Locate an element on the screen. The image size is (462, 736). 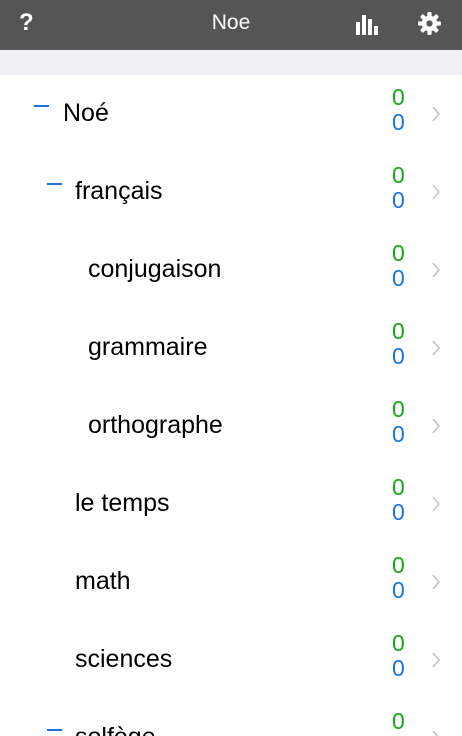
gear-icon is located at coordinates (429, 23).